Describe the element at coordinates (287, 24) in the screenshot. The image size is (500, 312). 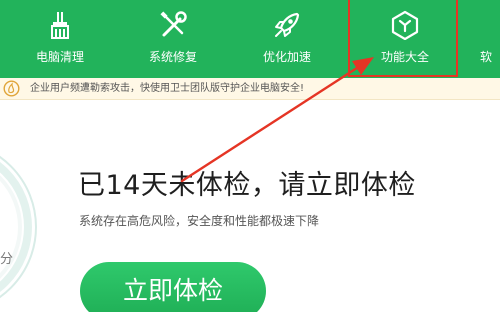
I see `rocket-icon` at that location.